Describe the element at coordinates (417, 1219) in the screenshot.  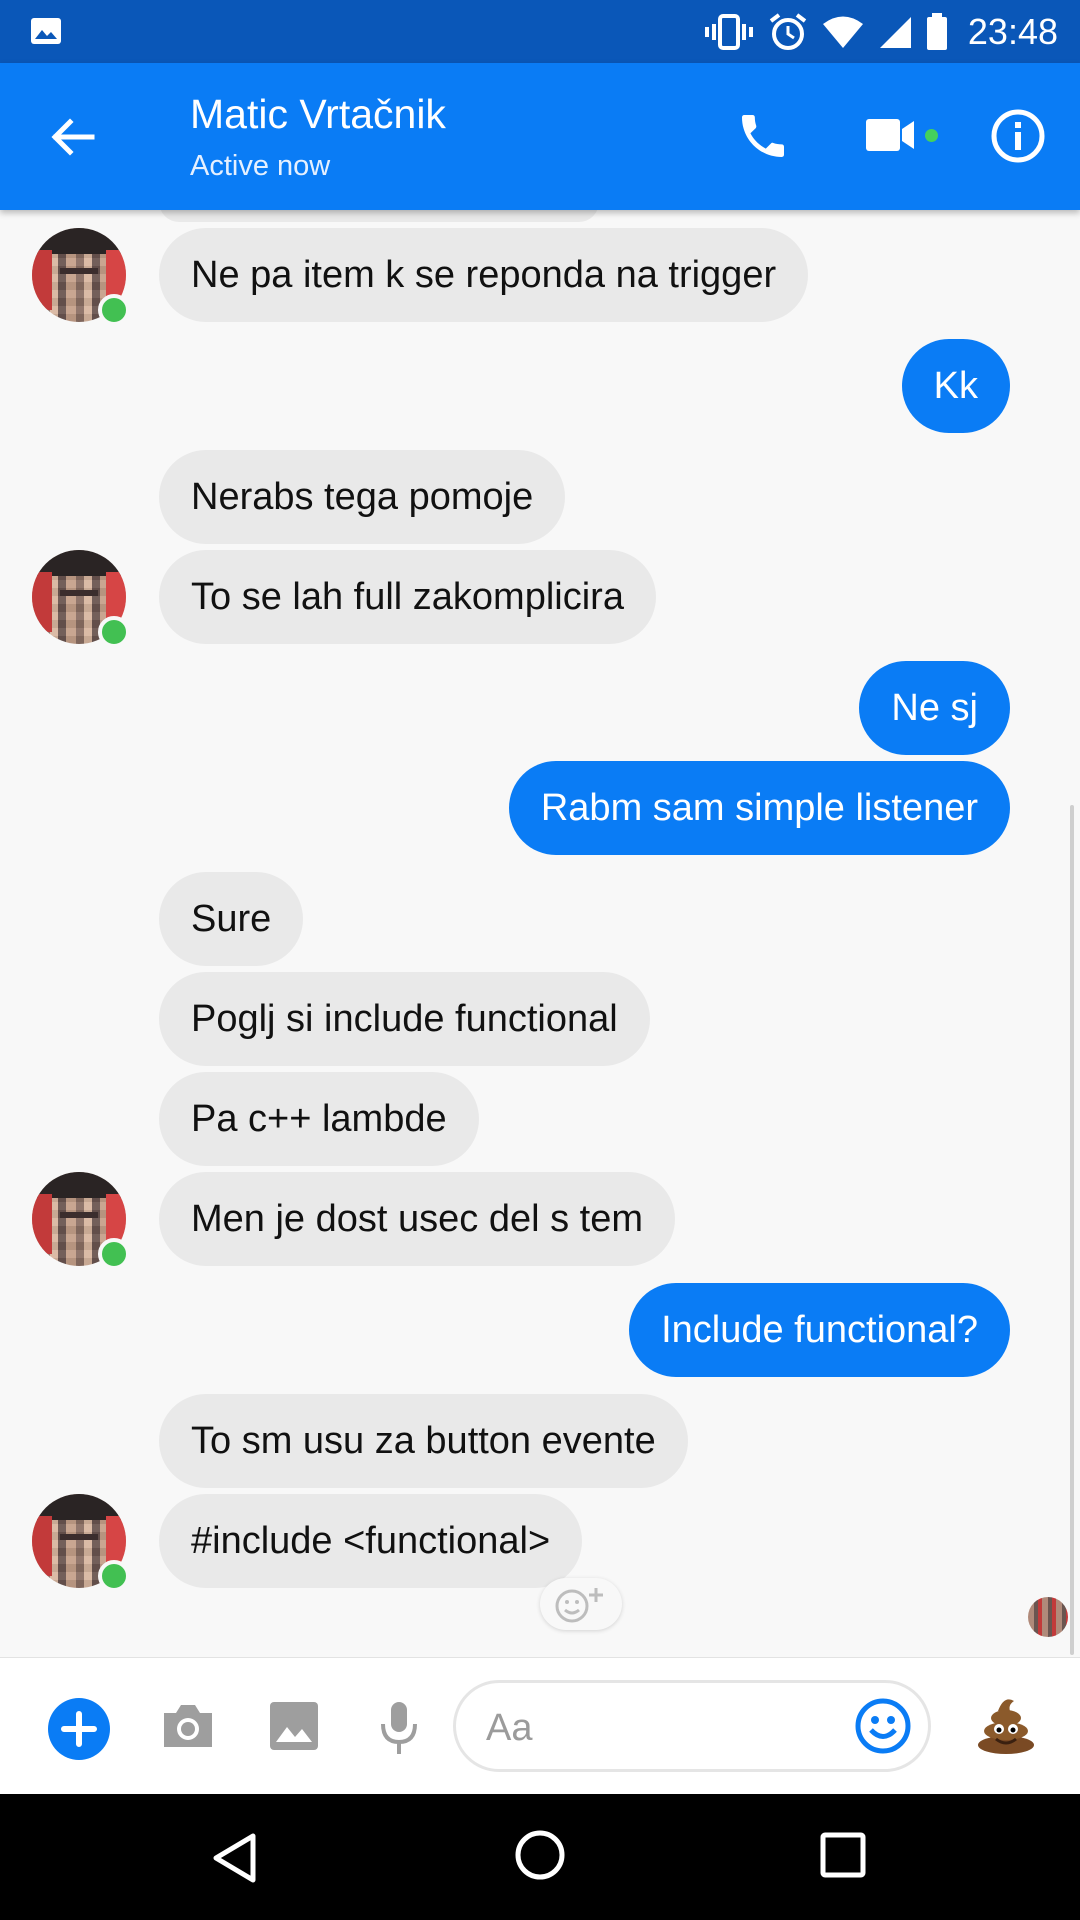
I see `message-bubble-incoming: Men je dost usec del s tem` at that location.